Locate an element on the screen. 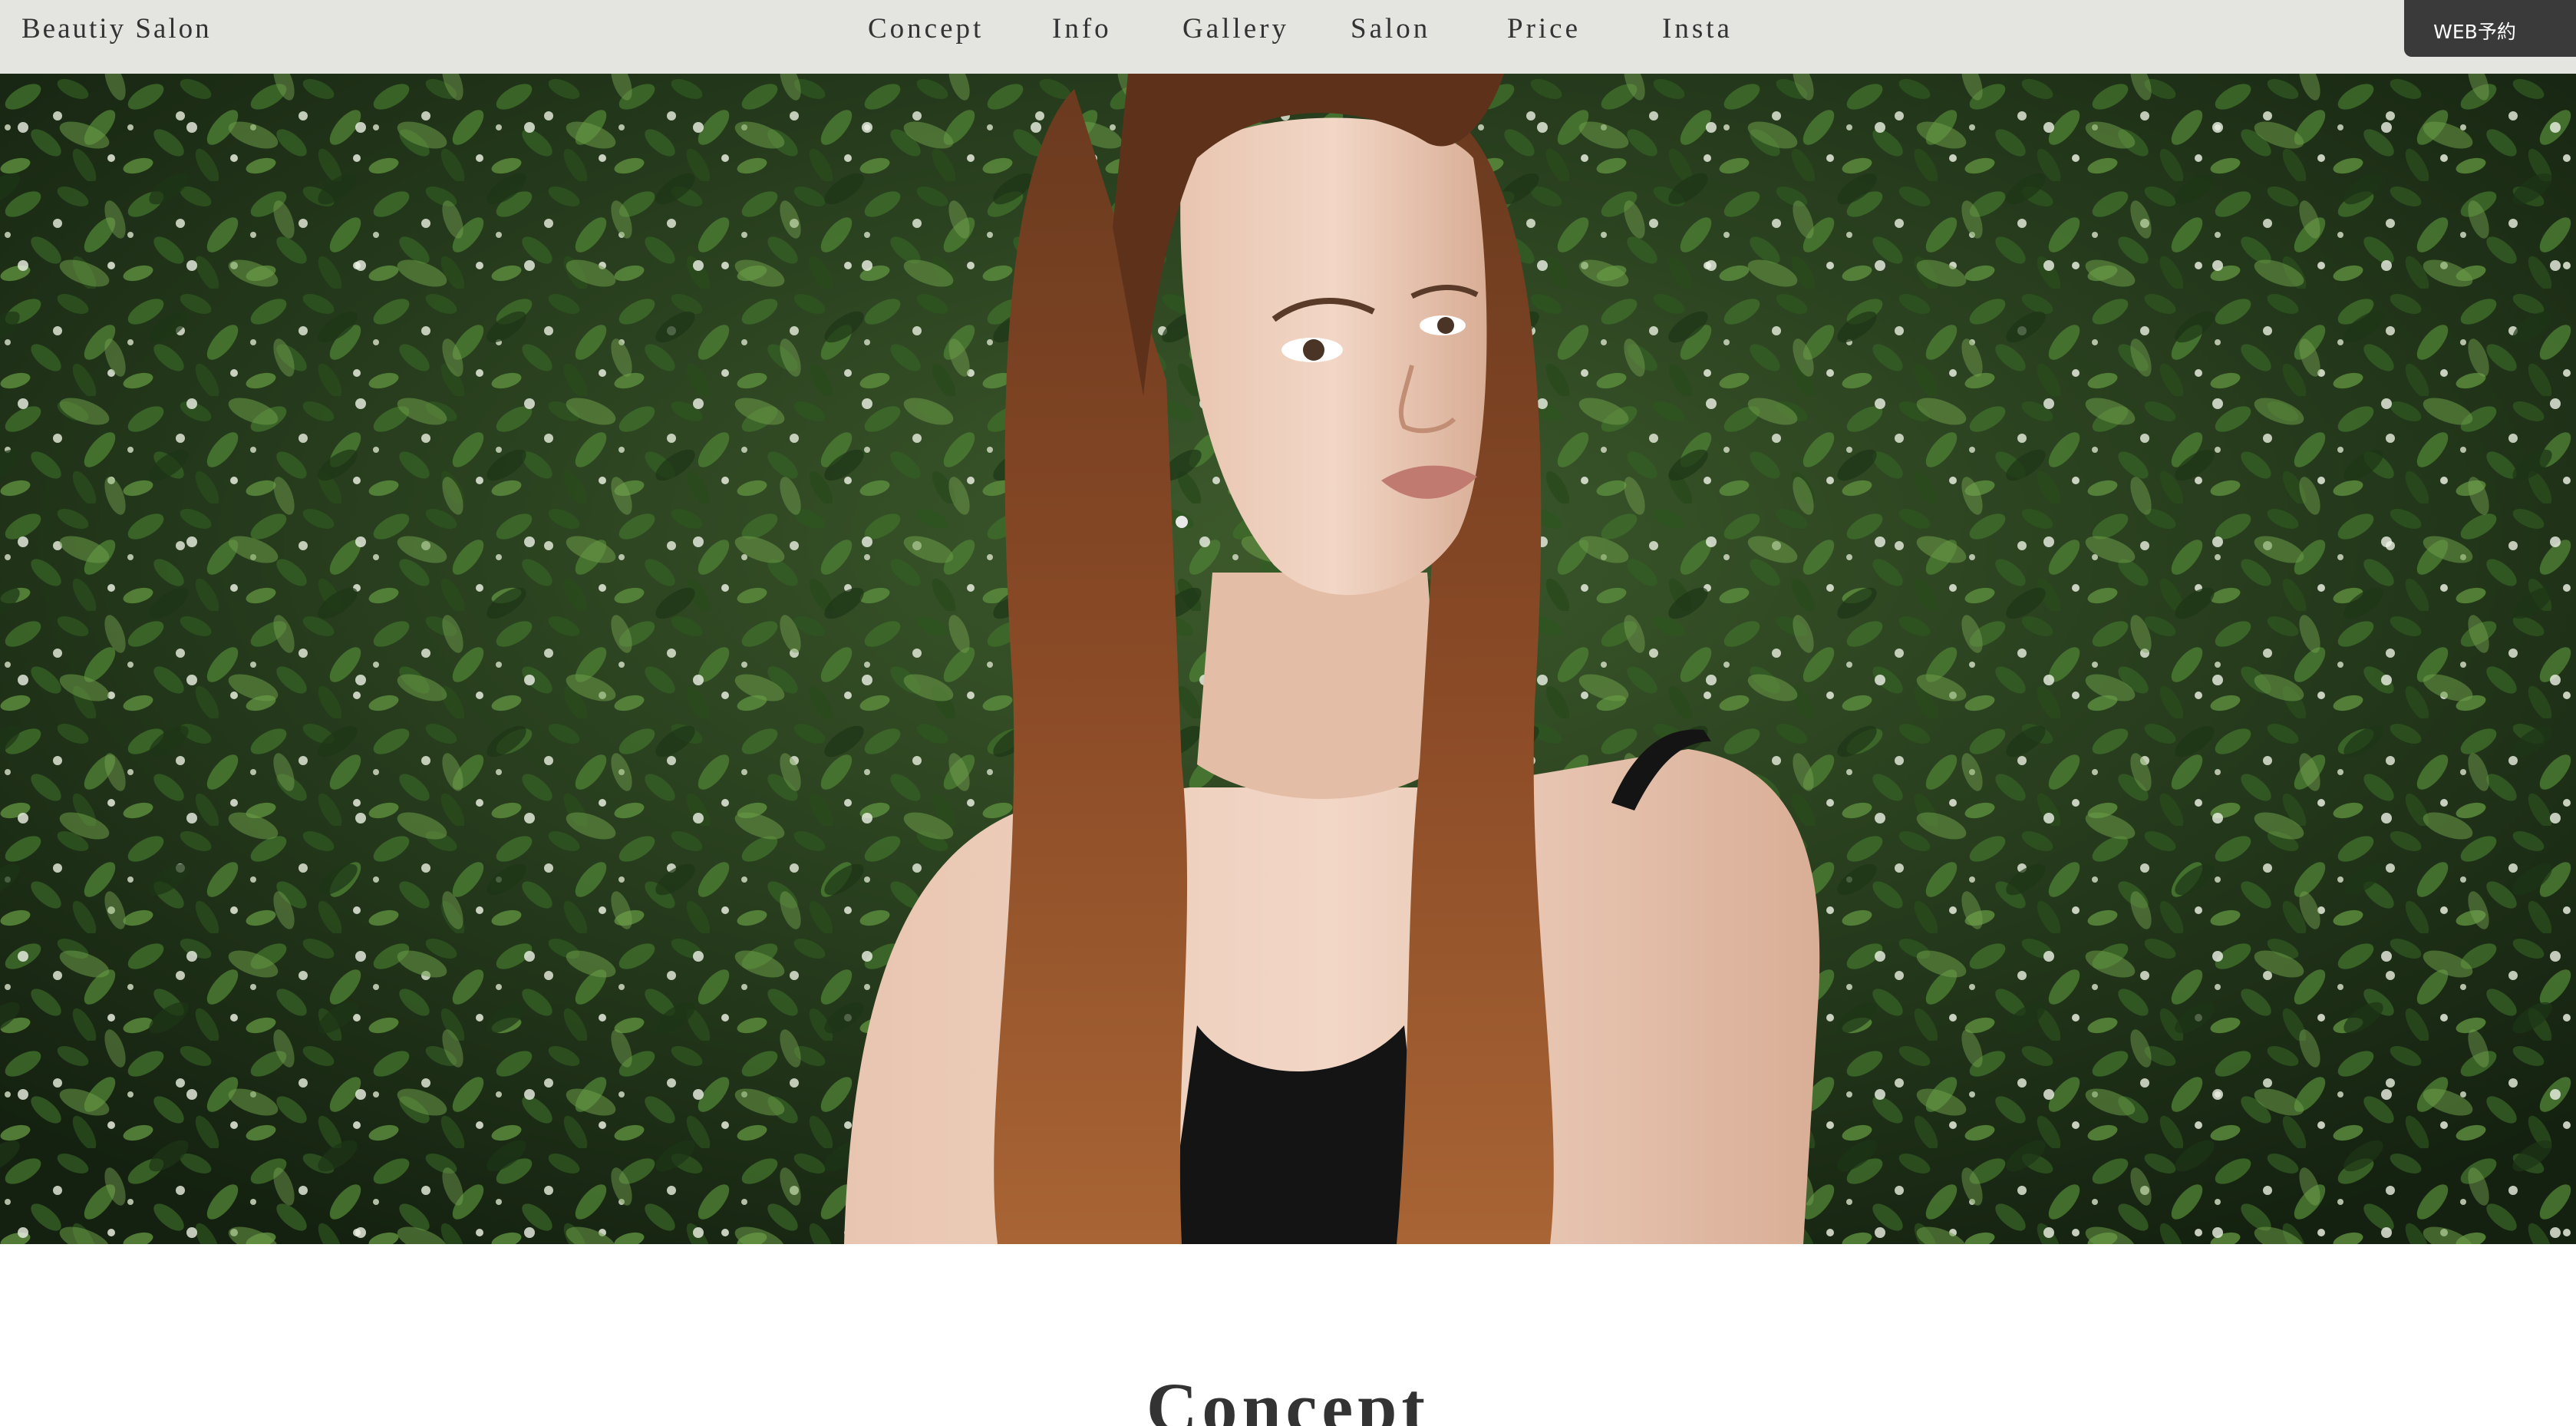 The image size is (2576, 1426). concept-section: Concept is located at coordinates (1288, 1335).